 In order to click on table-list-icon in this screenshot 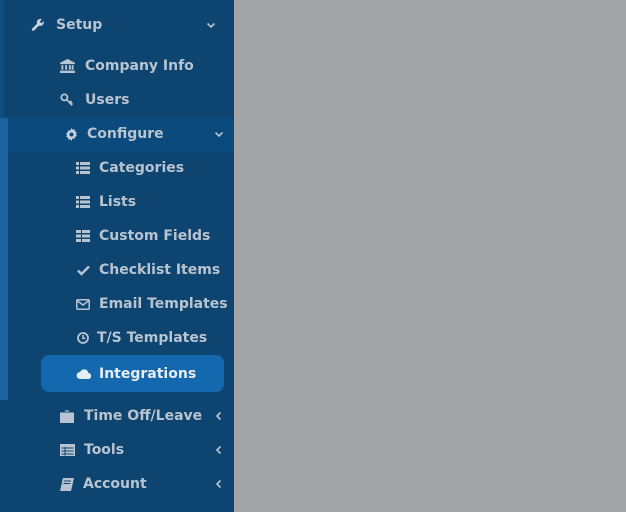, I will do `click(83, 236)`.